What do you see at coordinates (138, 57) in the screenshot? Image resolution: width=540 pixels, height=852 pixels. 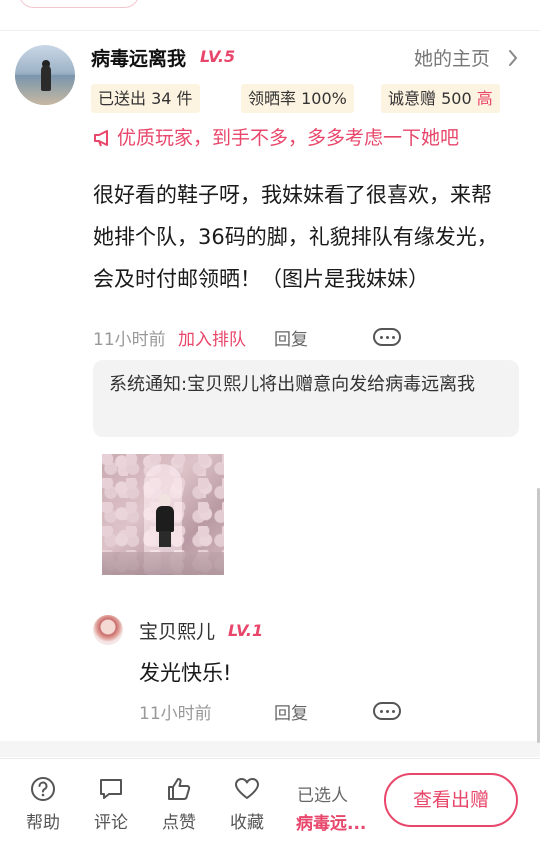 I see `comment-username: 病毒远离我` at bounding box center [138, 57].